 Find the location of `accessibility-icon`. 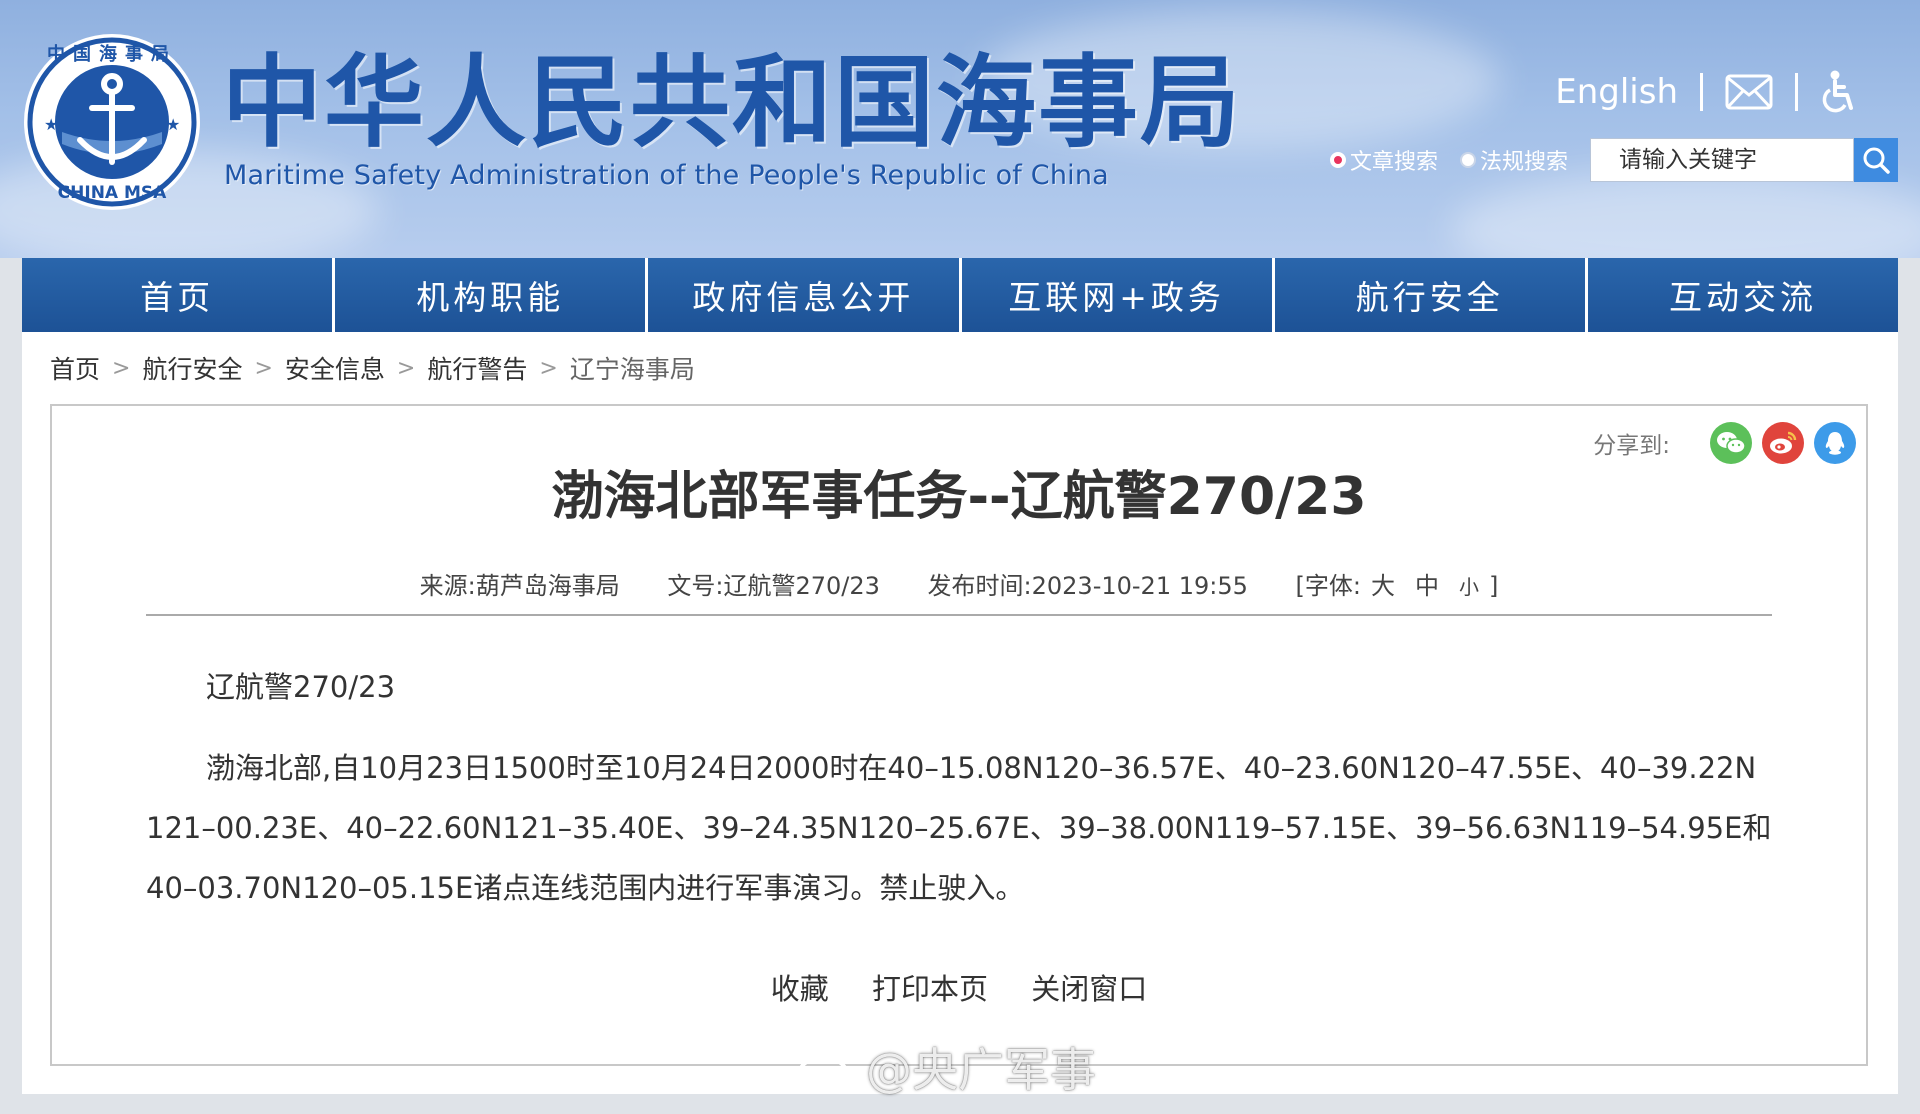

accessibility-icon is located at coordinates (1839, 92).